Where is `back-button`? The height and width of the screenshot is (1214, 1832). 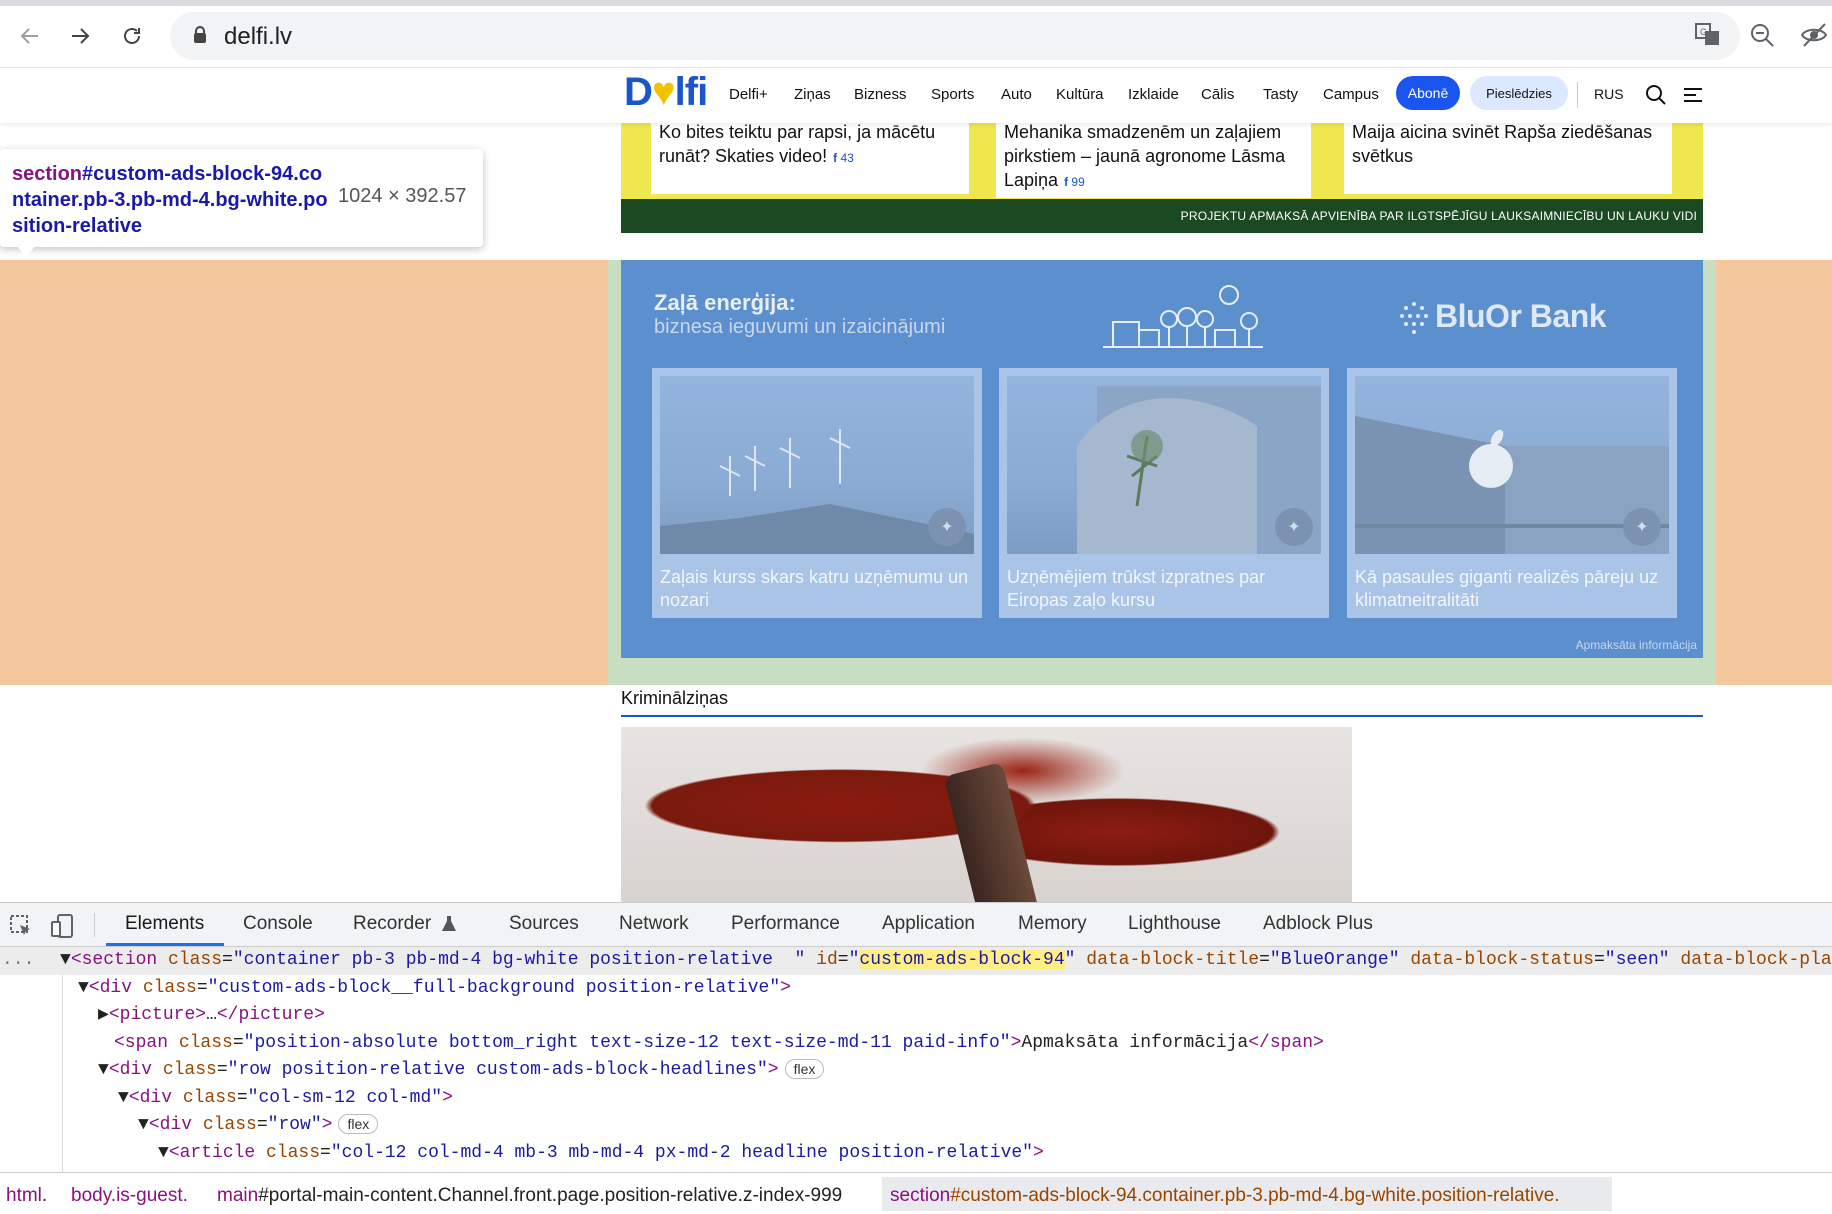
back-button is located at coordinates (30, 36).